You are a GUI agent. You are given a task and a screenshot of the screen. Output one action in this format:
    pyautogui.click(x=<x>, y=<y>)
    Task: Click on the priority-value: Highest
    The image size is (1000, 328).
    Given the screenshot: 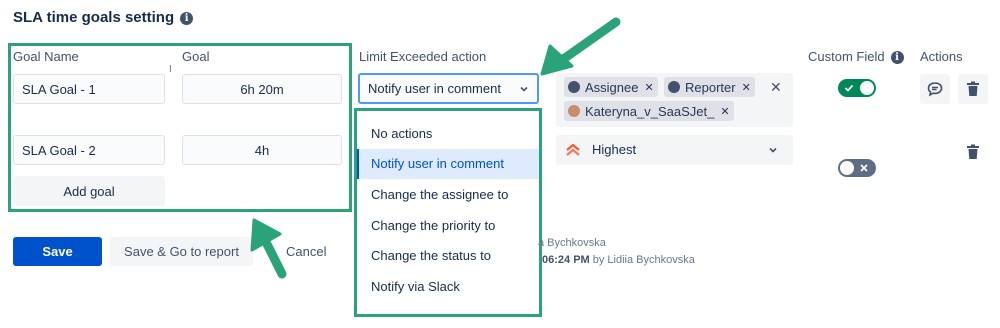 What is the action you would take?
    pyautogui.click(x=614, y=149)
    